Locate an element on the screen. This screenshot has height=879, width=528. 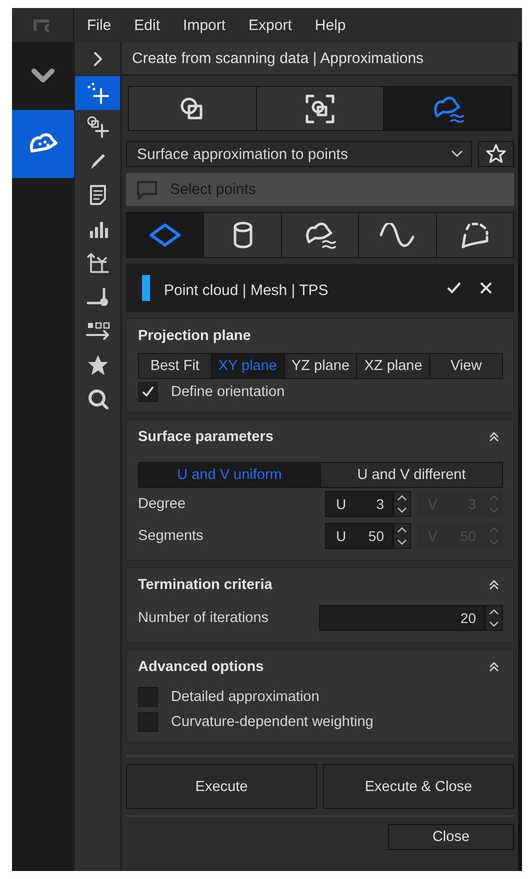
close-icon is located at coordinates (486, 288).